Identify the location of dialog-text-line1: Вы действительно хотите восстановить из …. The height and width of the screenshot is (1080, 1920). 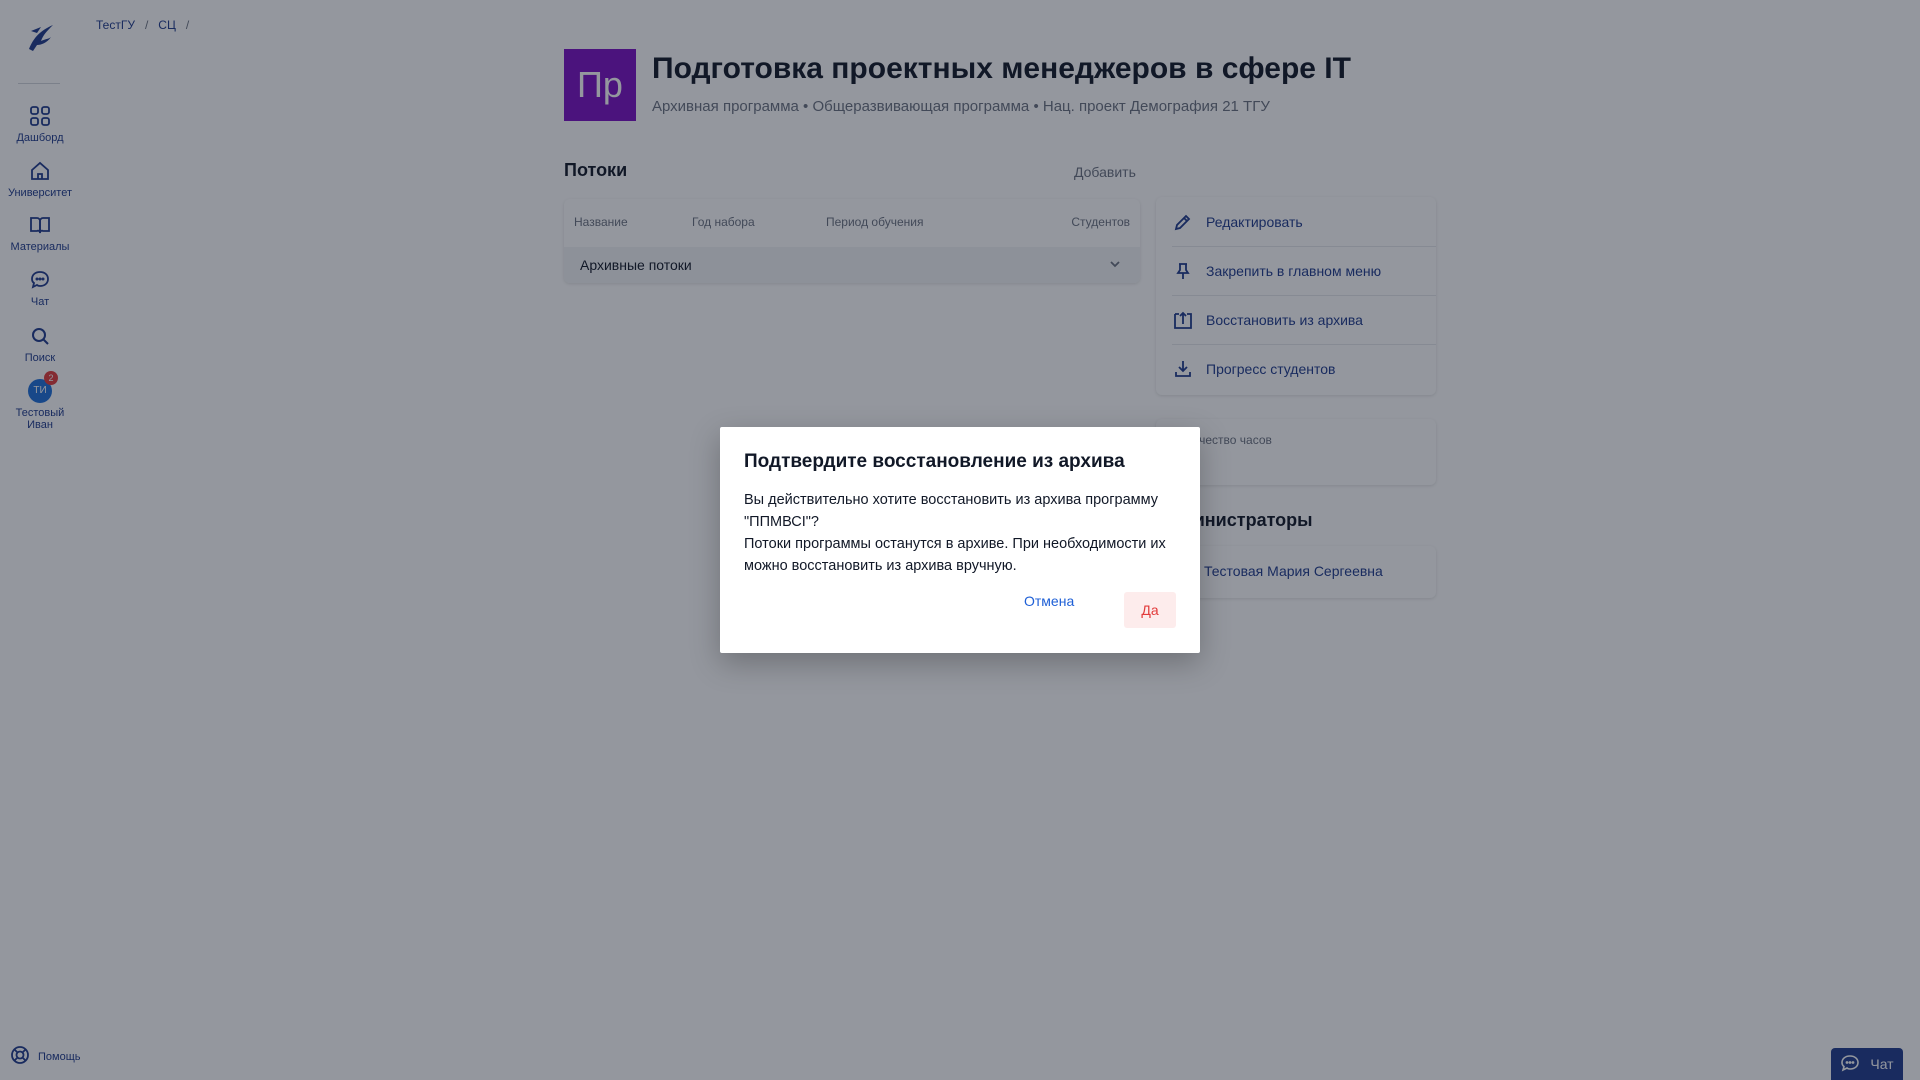
(951, 511).